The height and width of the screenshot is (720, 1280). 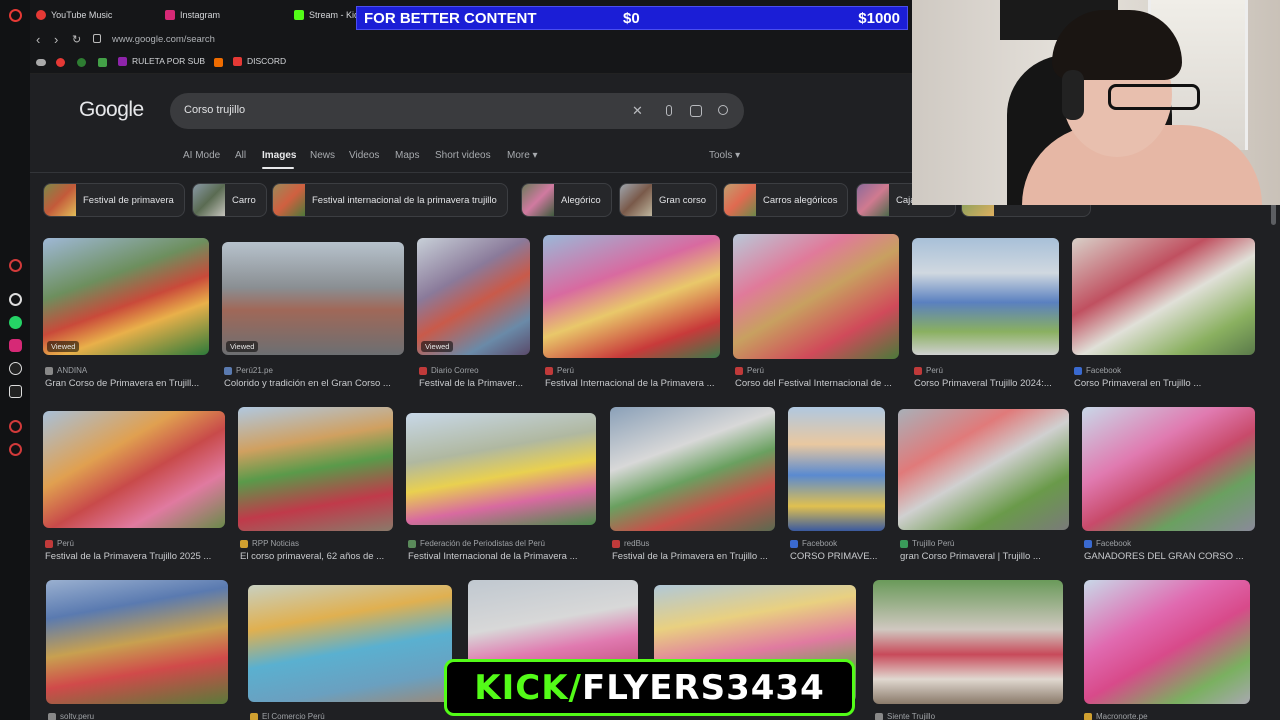 I want to click on history-icon, so click(x=15, y=265).